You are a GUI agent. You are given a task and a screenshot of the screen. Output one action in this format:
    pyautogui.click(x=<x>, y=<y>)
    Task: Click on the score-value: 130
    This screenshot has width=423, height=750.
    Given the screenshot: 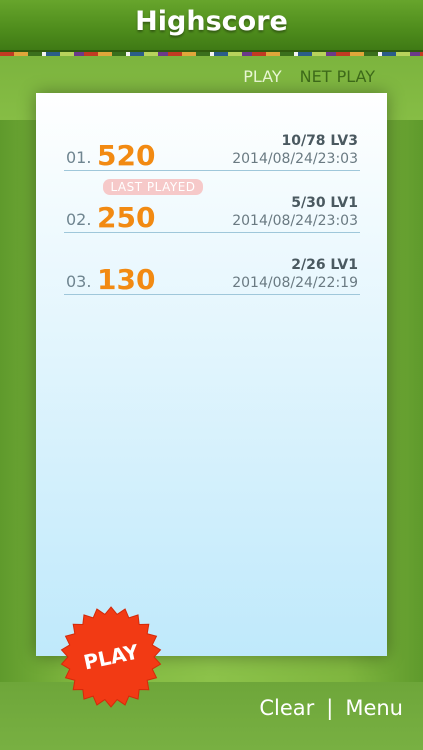 What is the action you would take?
    pyautogui.click(x=126, y=279)
    